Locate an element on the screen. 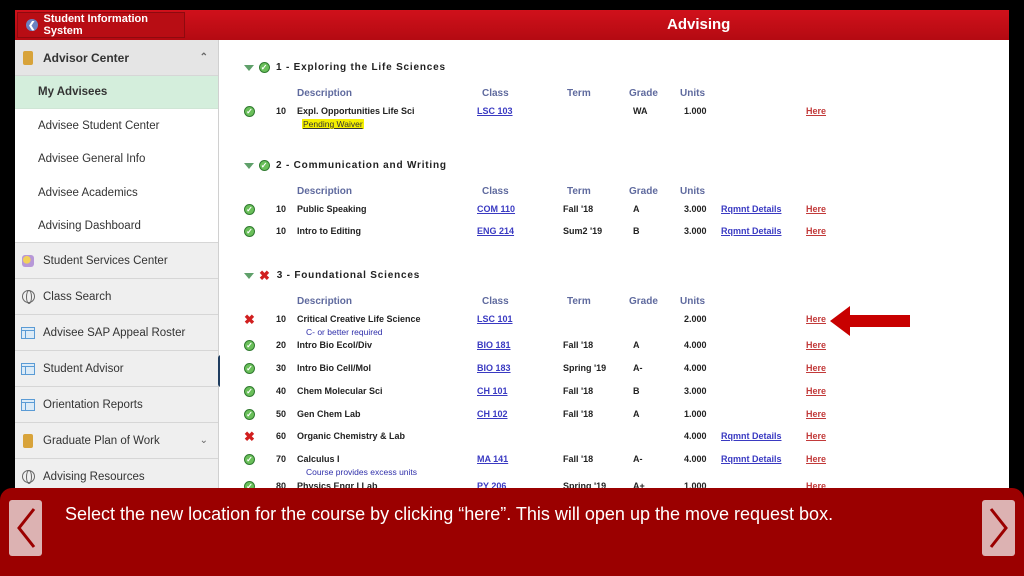  sequence-number: 20 is located at coordinates (281, 345).